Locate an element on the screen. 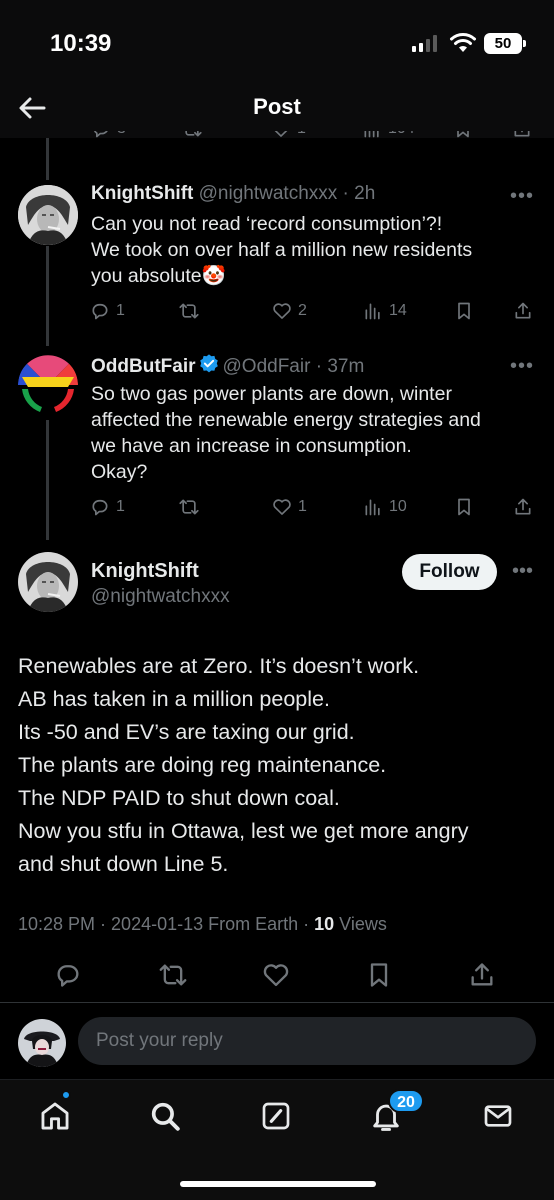 This screenshot has height=1200, width=554. views-count: 10 is located at coordinates (324, 924).